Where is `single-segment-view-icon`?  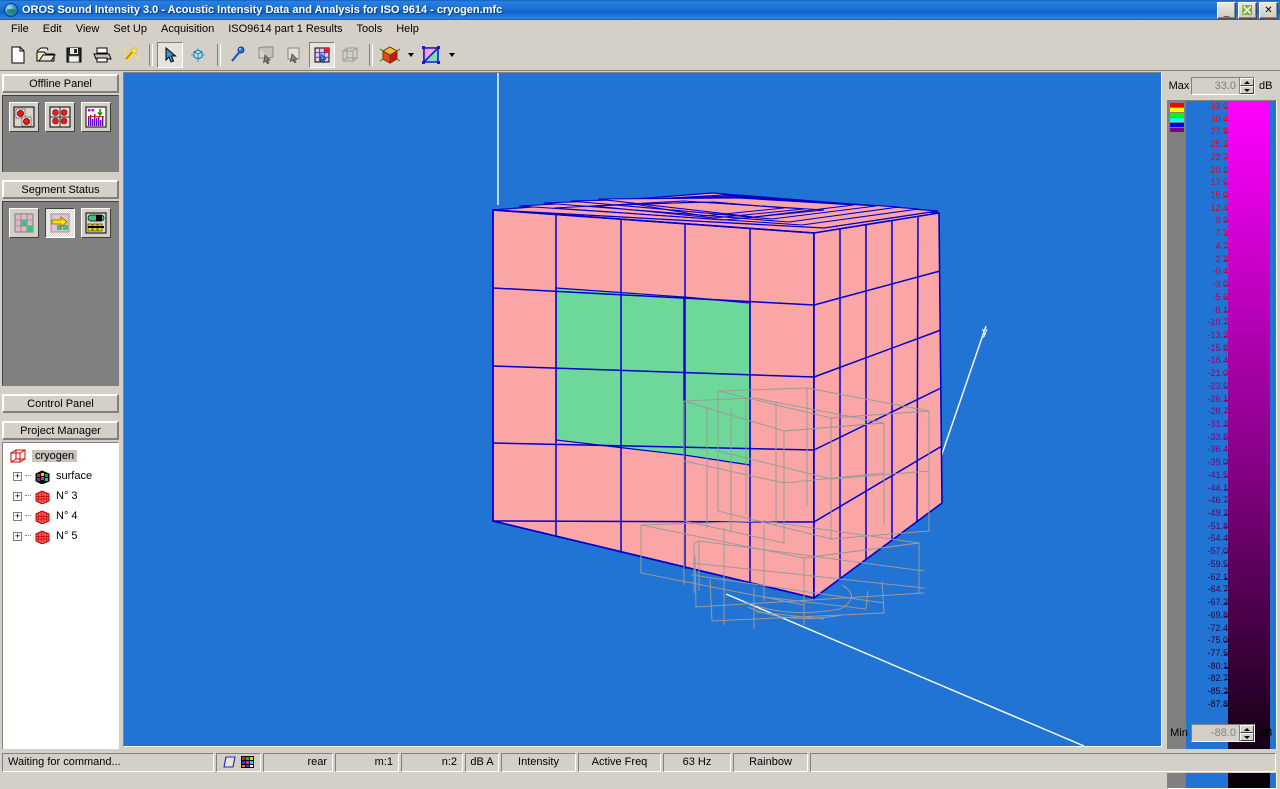 single-segment-view-icon is located at coordinates (24, 117).